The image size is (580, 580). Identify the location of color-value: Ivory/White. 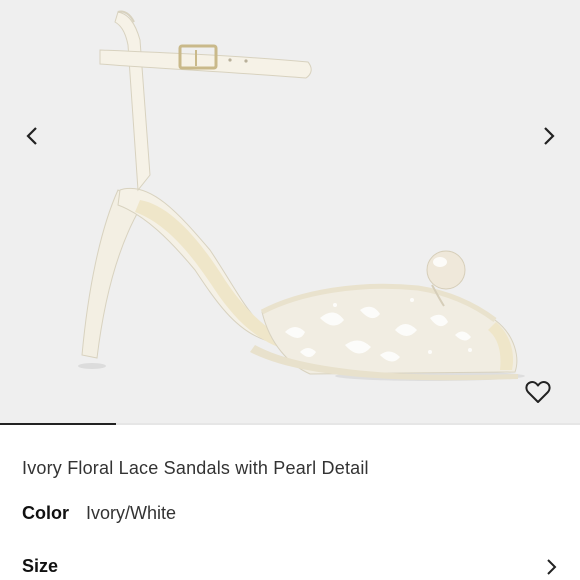
(131, 513).